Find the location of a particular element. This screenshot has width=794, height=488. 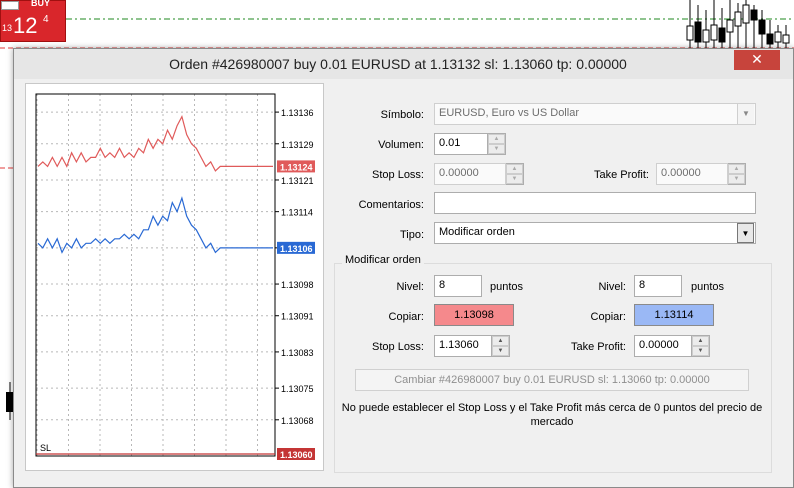

y-tick-label: 1.13114 is located at coordinates (297, 213).